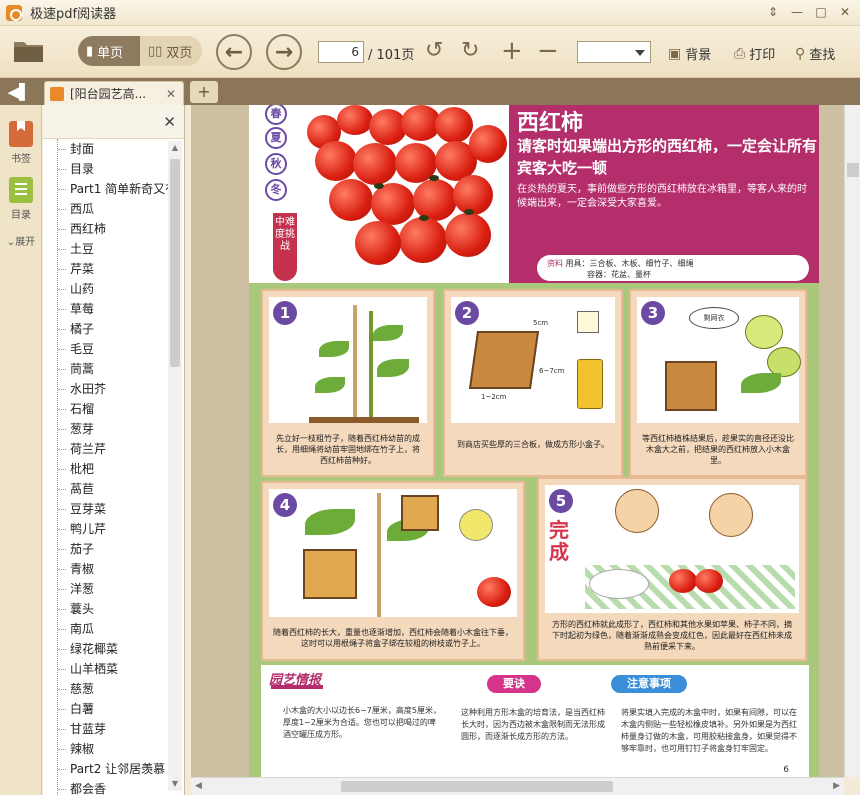 This screenshot has width=860, height=795. Describe the element at coordinates (119, 349) in the screenshot. I see `toc-item: 毛豆` at that location.